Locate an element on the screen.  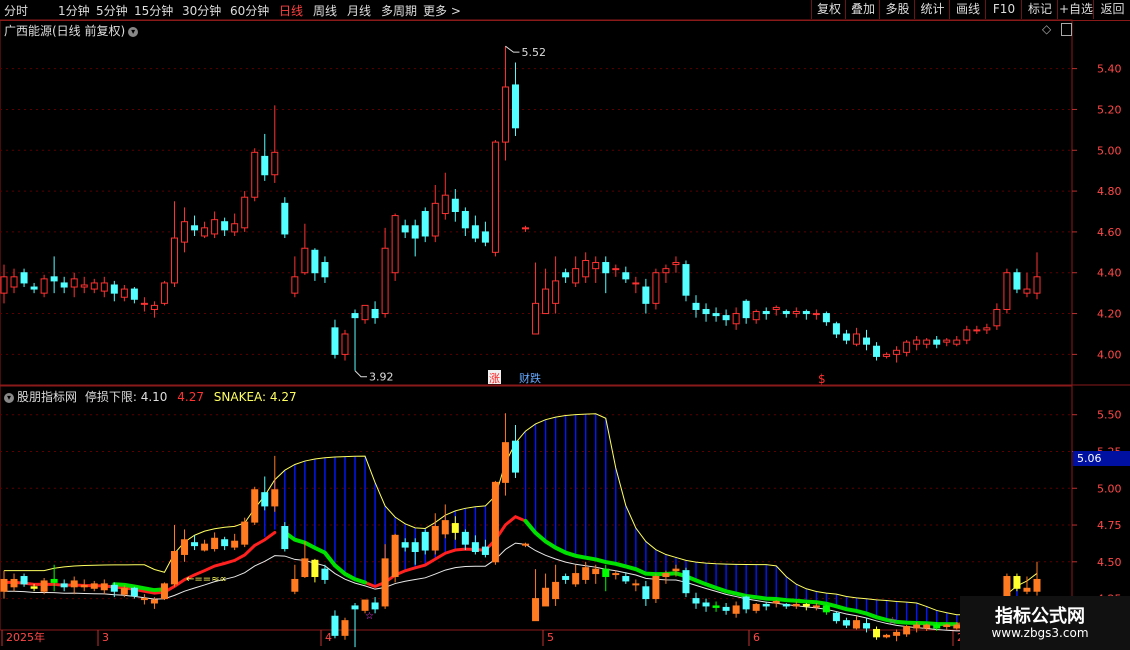
top-y-tick-label: 5.20 is located at coordinates (1109, 109).